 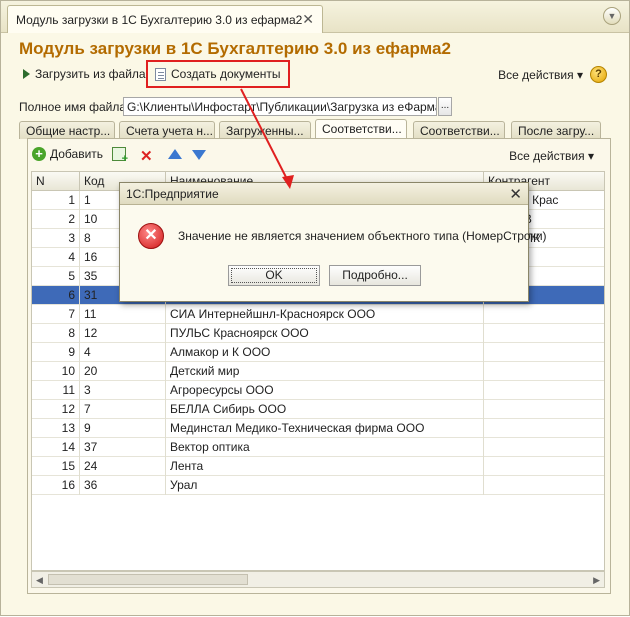 I want to click on cell-n: 8, so click(x=56, y=333).